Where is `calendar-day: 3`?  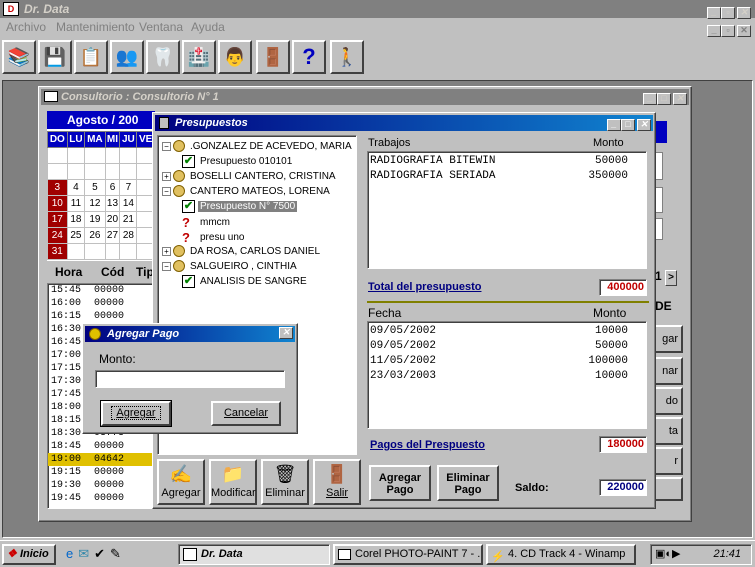 calendar-day: 3 is located at coordinates (57, 187).